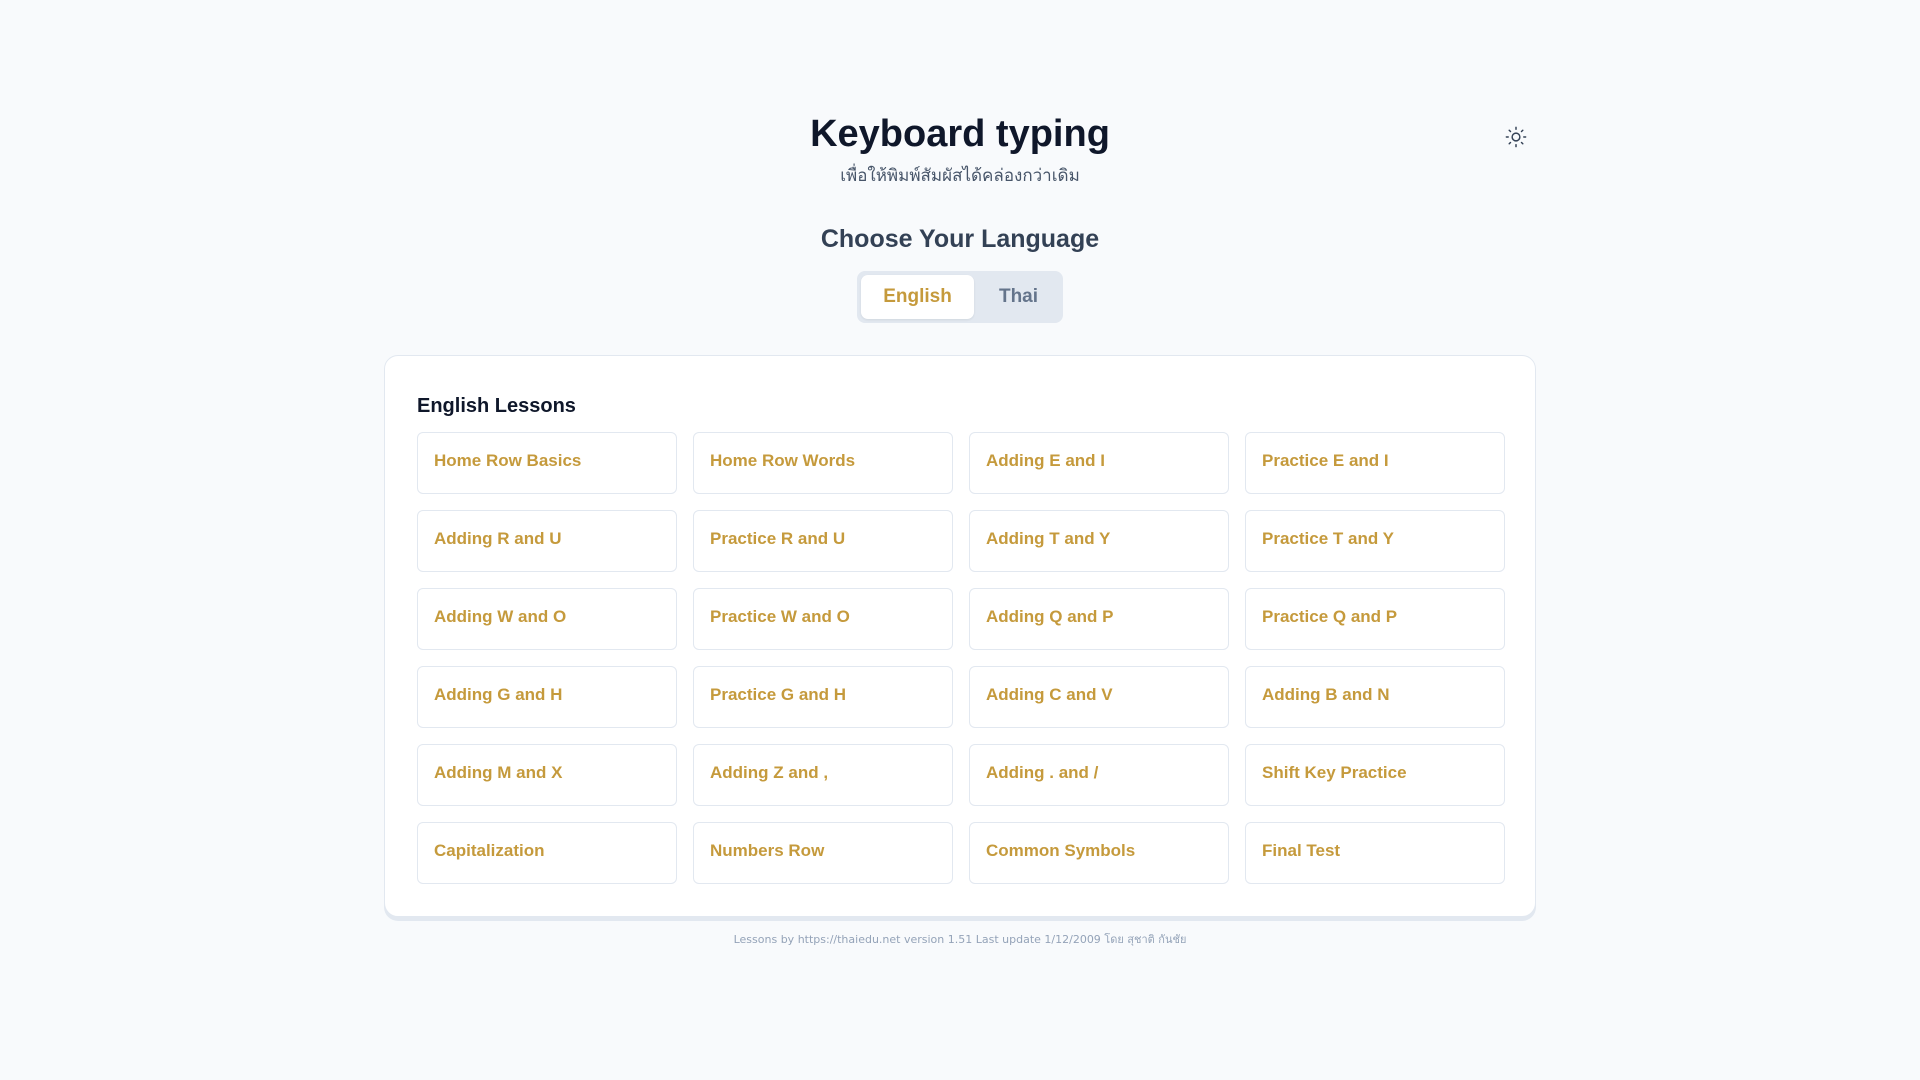  I want to click on lesson-card: Practice W and O, so click(823, 619).